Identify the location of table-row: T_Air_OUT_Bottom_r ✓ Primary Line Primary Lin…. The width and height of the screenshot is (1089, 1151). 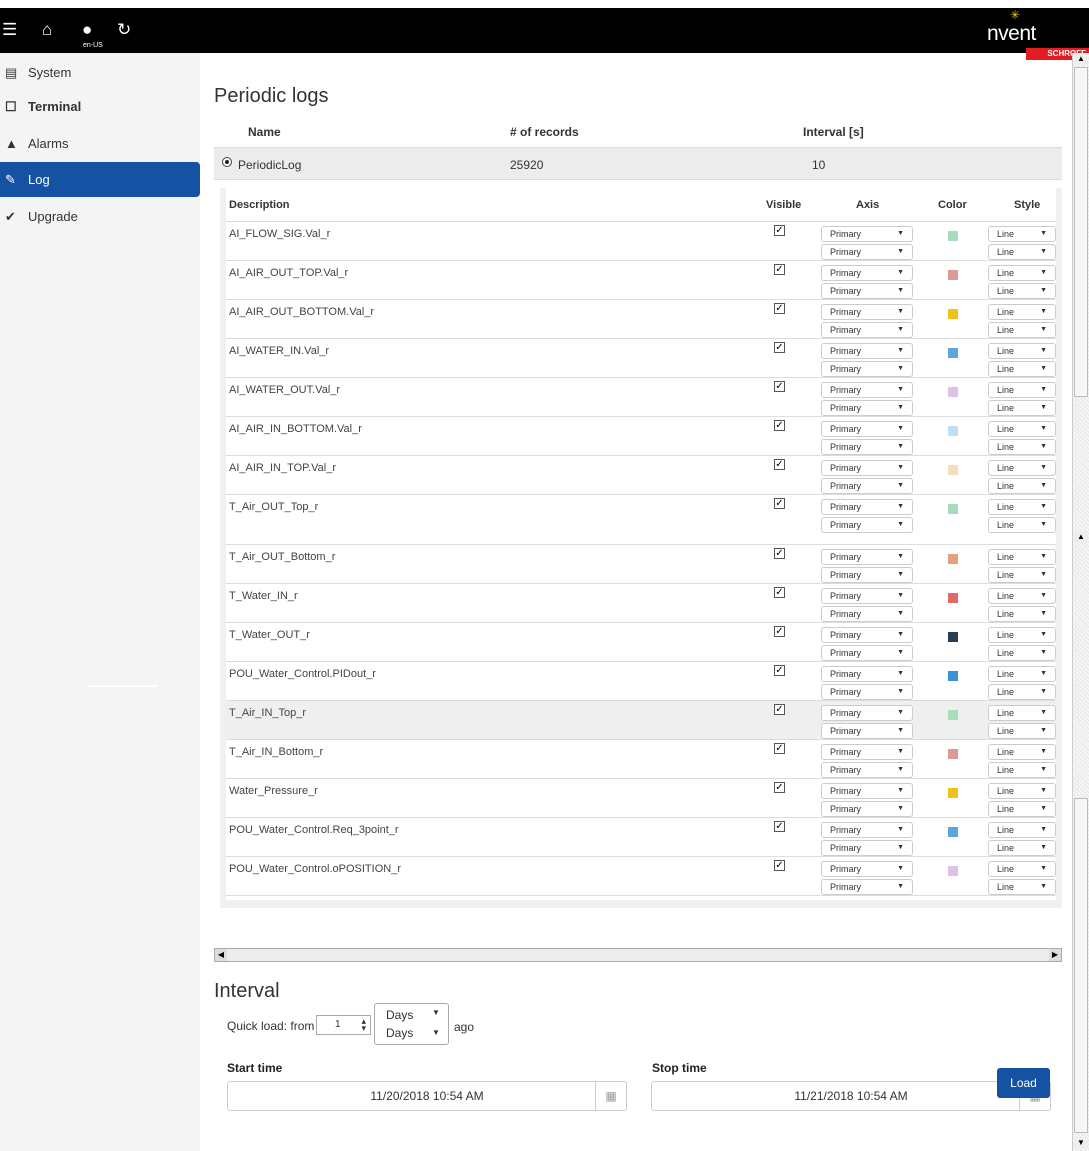
(641, 564).